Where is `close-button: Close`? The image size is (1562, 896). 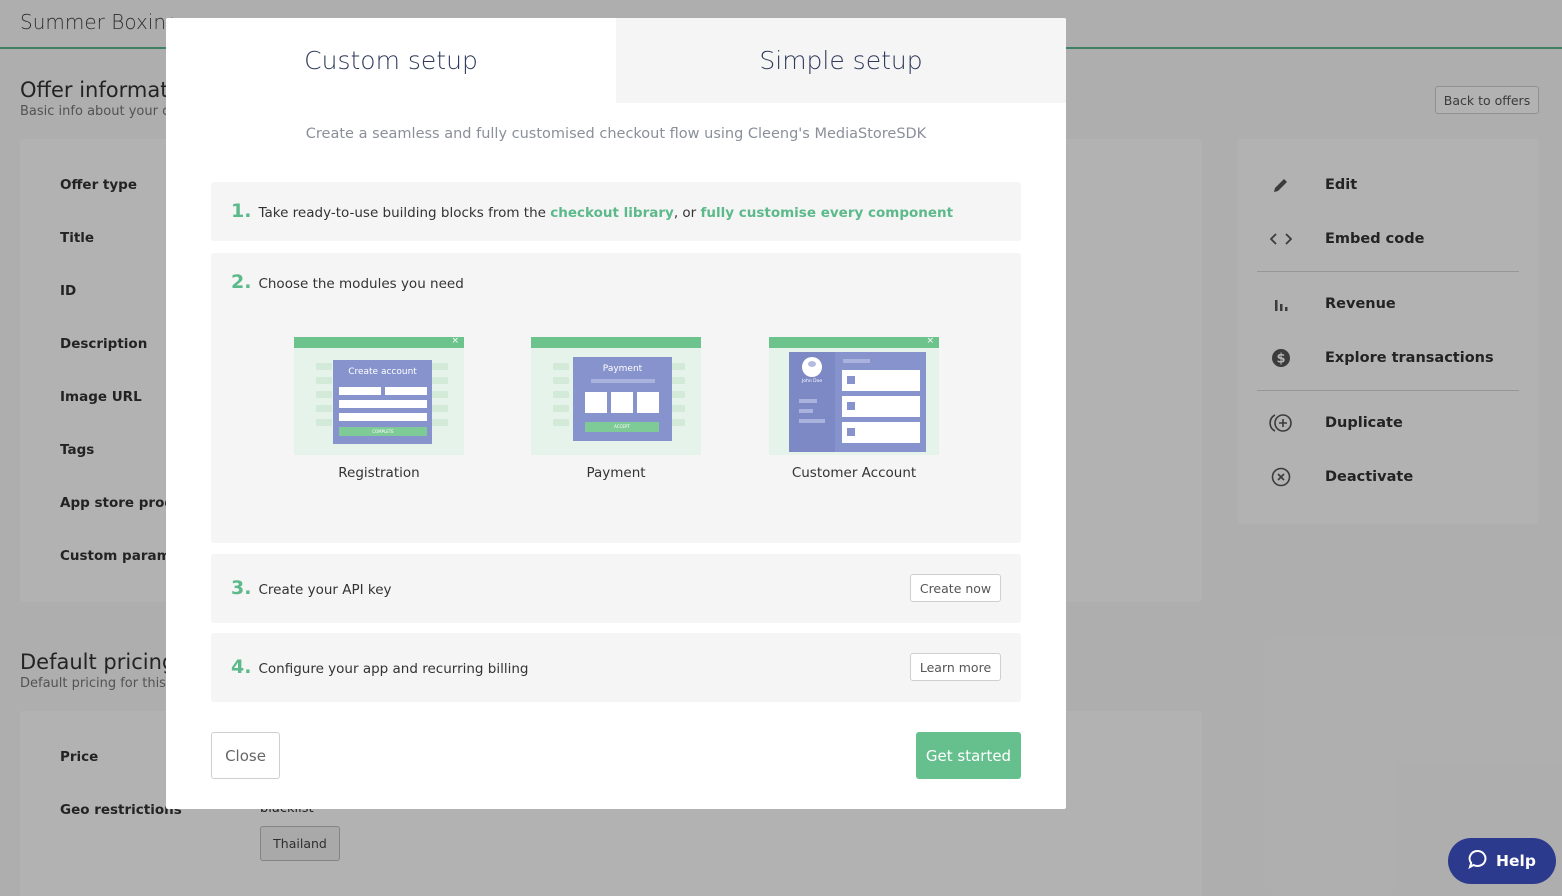
close-button: Close is located at coordinates (245, 755).